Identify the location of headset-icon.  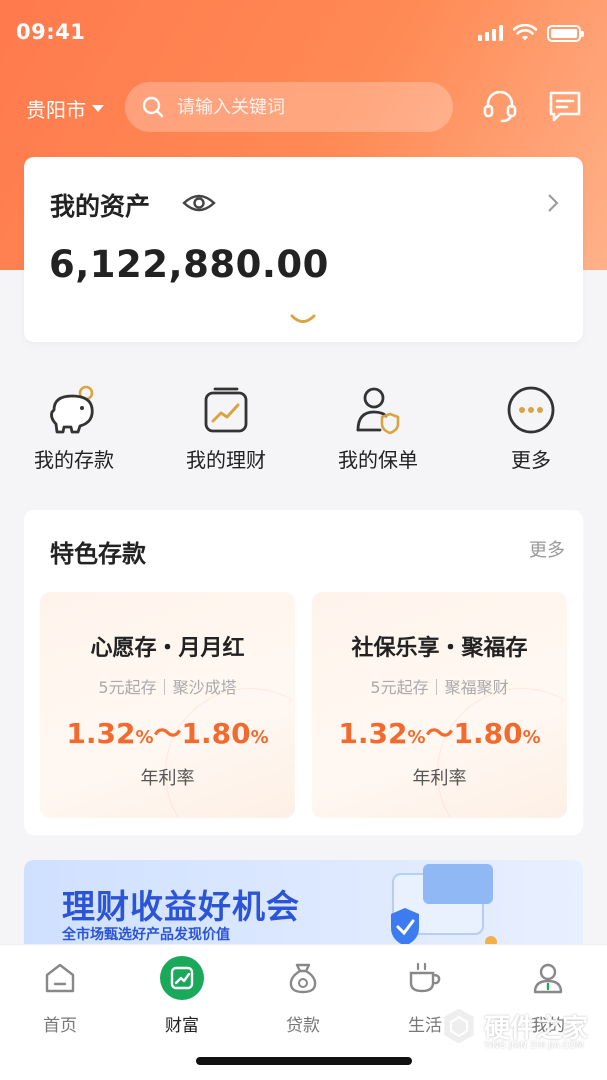
(500, 106).